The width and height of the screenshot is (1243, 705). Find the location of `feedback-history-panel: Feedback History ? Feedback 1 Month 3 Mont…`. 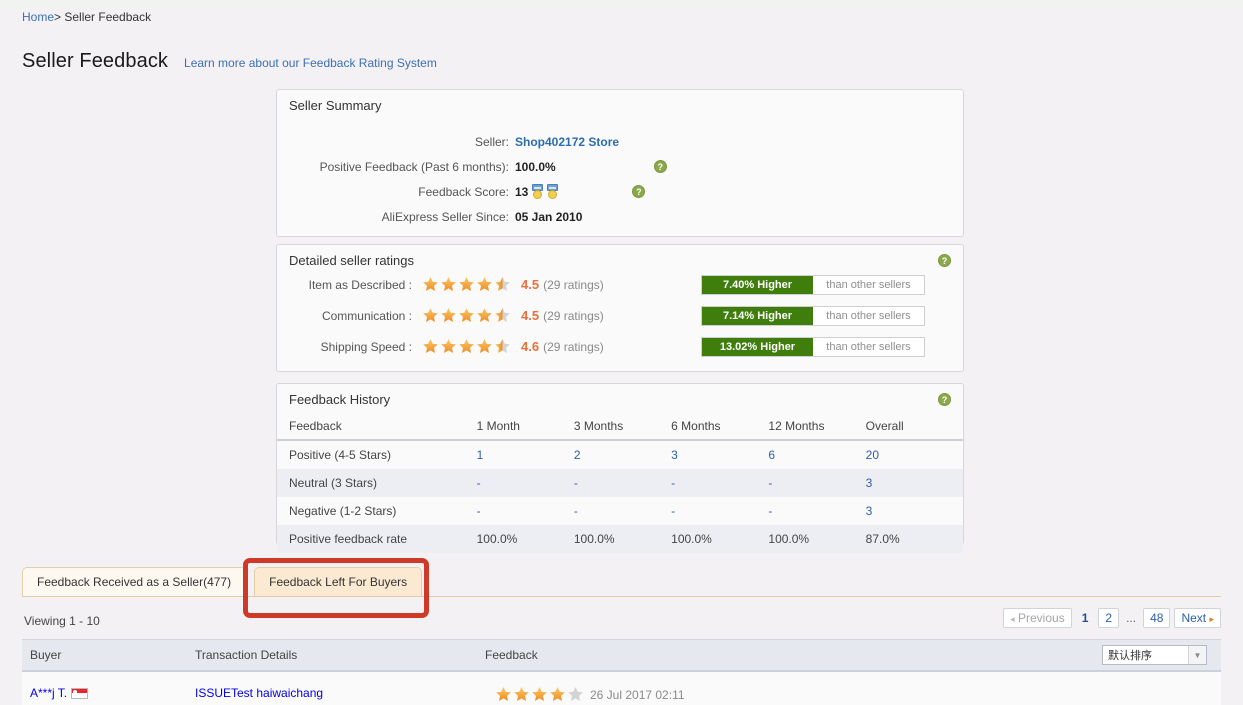

feedback-history-panel: Feedback History ? Feedback 1 Month 3 Mont… is located at coordinates (620, 468).